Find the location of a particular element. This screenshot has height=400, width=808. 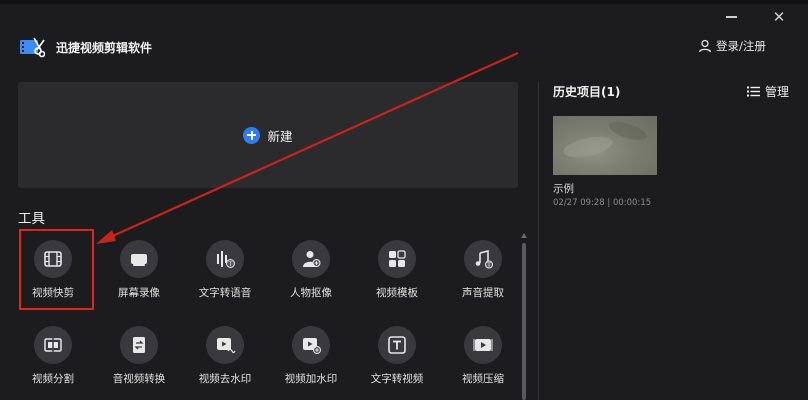

tool-audio-extract: T 声音提取 is located at coordinates (483, 270).